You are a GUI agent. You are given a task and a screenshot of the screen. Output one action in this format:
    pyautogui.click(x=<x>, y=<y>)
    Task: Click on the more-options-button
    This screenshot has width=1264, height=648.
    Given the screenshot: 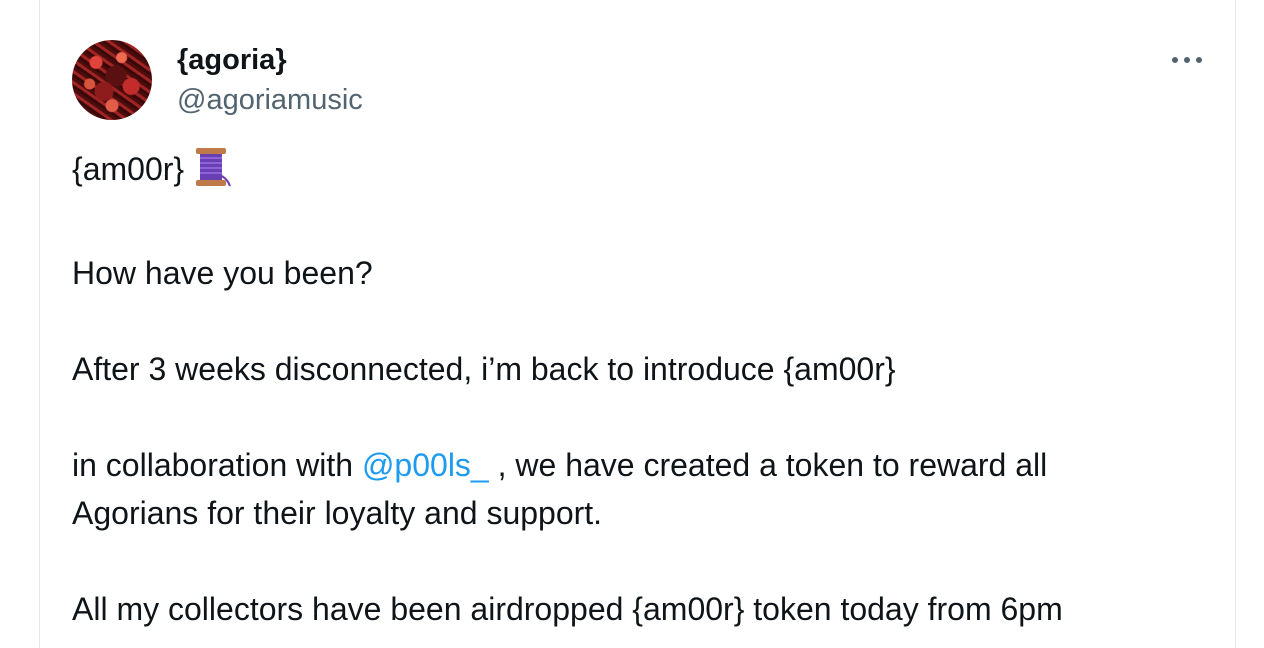 What is the action you would take?
    pyautogui.click(x=1187, y=60)
    